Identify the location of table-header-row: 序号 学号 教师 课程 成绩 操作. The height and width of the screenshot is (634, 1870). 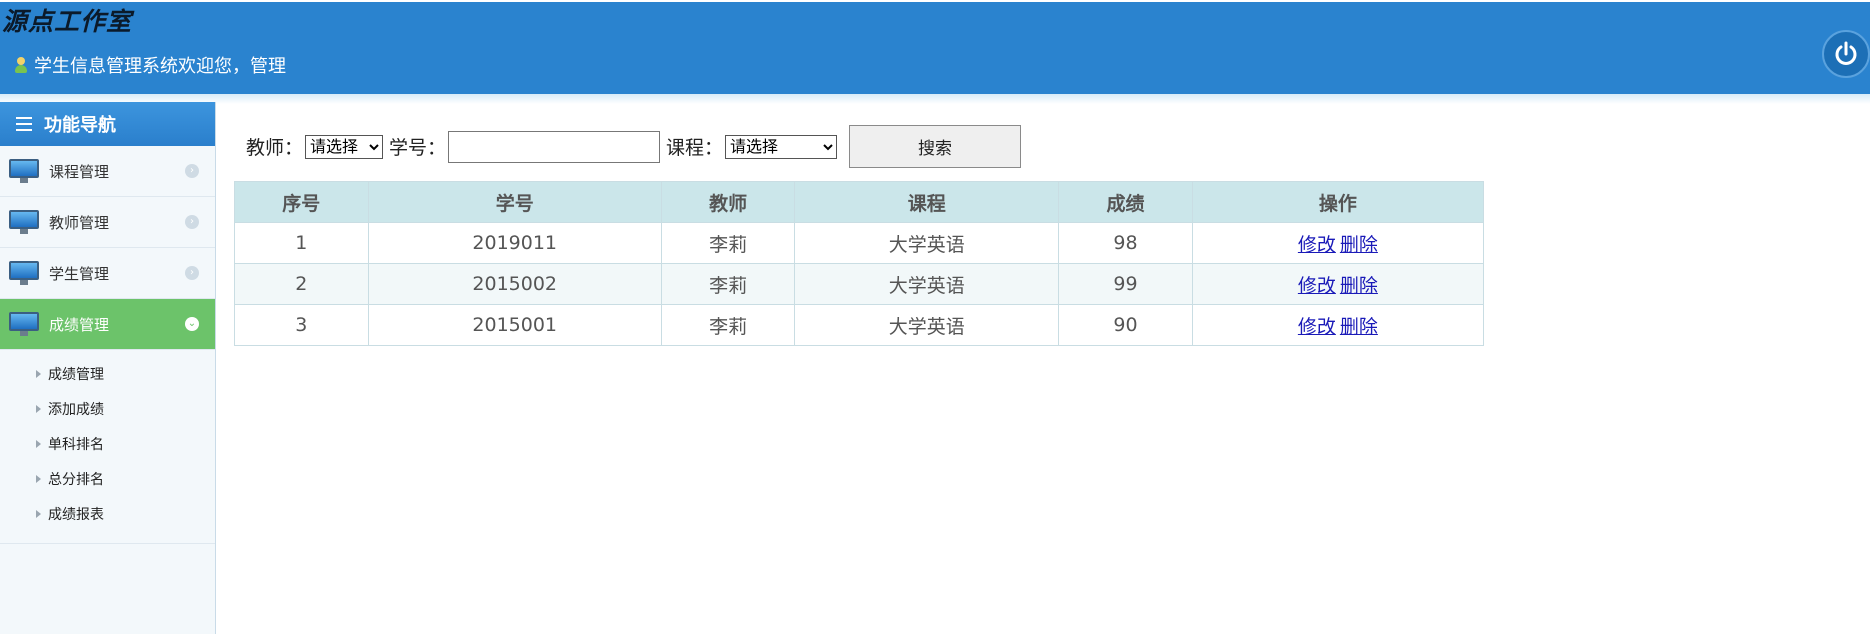
(859, 202).